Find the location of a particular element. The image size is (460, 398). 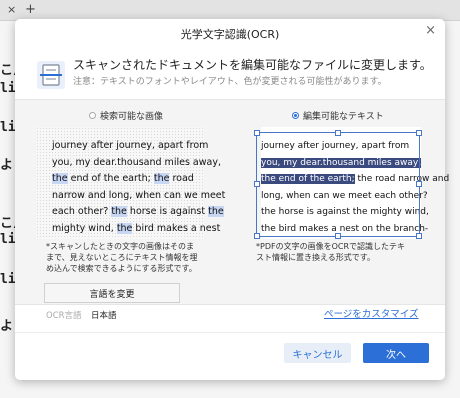

editable-text-description: *PDFの文字の画像をOCRで認識したテキ スト情報に置き換える形式です。 is located at coordinates (330, 252).